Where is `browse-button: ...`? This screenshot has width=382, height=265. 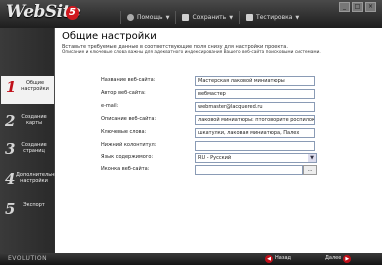
browse-button: ... is located at coordinates (310, 170).